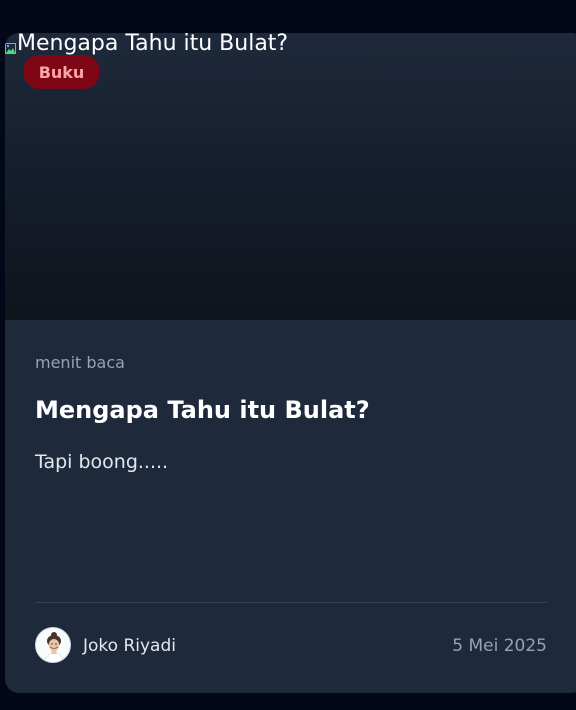 The image size is (576, 710). I want to click on category-badge: Buku, so click(61, 72).